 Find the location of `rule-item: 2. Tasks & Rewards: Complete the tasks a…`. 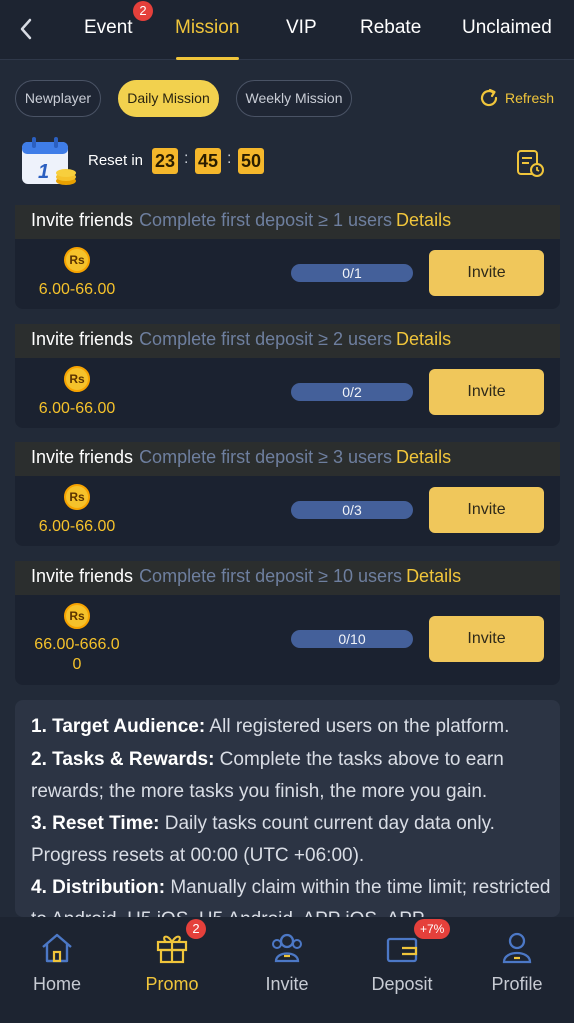

rule-item: 2. Tasks & Rewards: Complete the tasks a… is located at coordinates (267, 775).